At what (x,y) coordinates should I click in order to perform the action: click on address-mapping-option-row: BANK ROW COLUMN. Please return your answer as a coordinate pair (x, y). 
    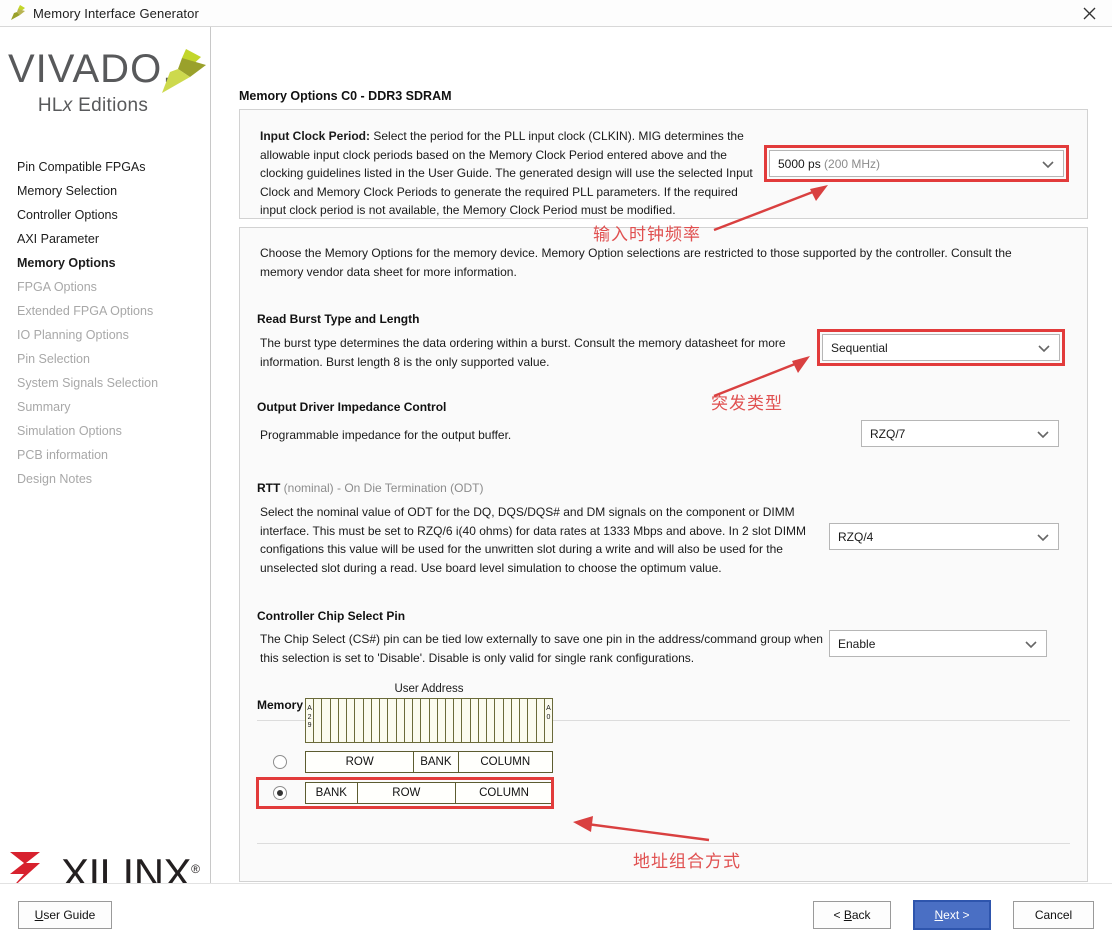
    Looking at the image, I should click on (536, 793).